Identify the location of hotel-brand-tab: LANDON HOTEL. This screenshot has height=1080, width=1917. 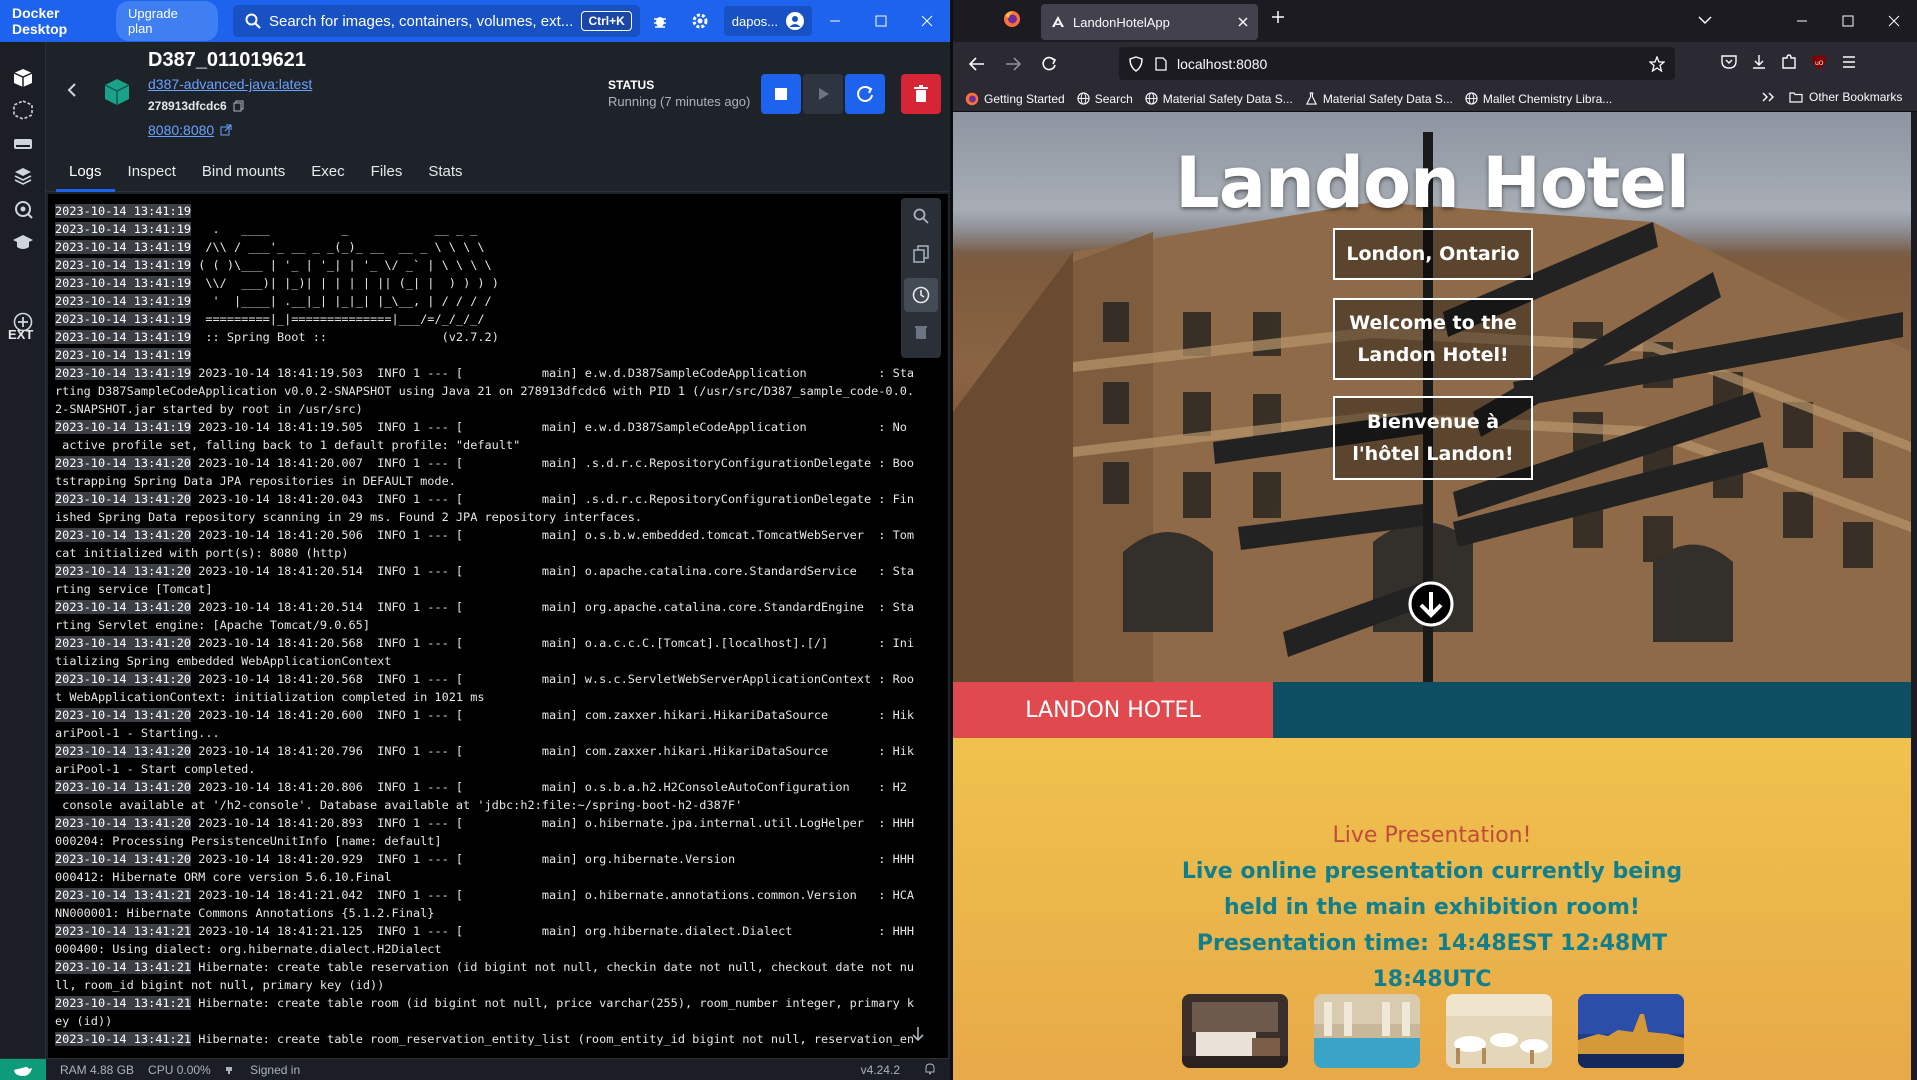
(1113, 710).